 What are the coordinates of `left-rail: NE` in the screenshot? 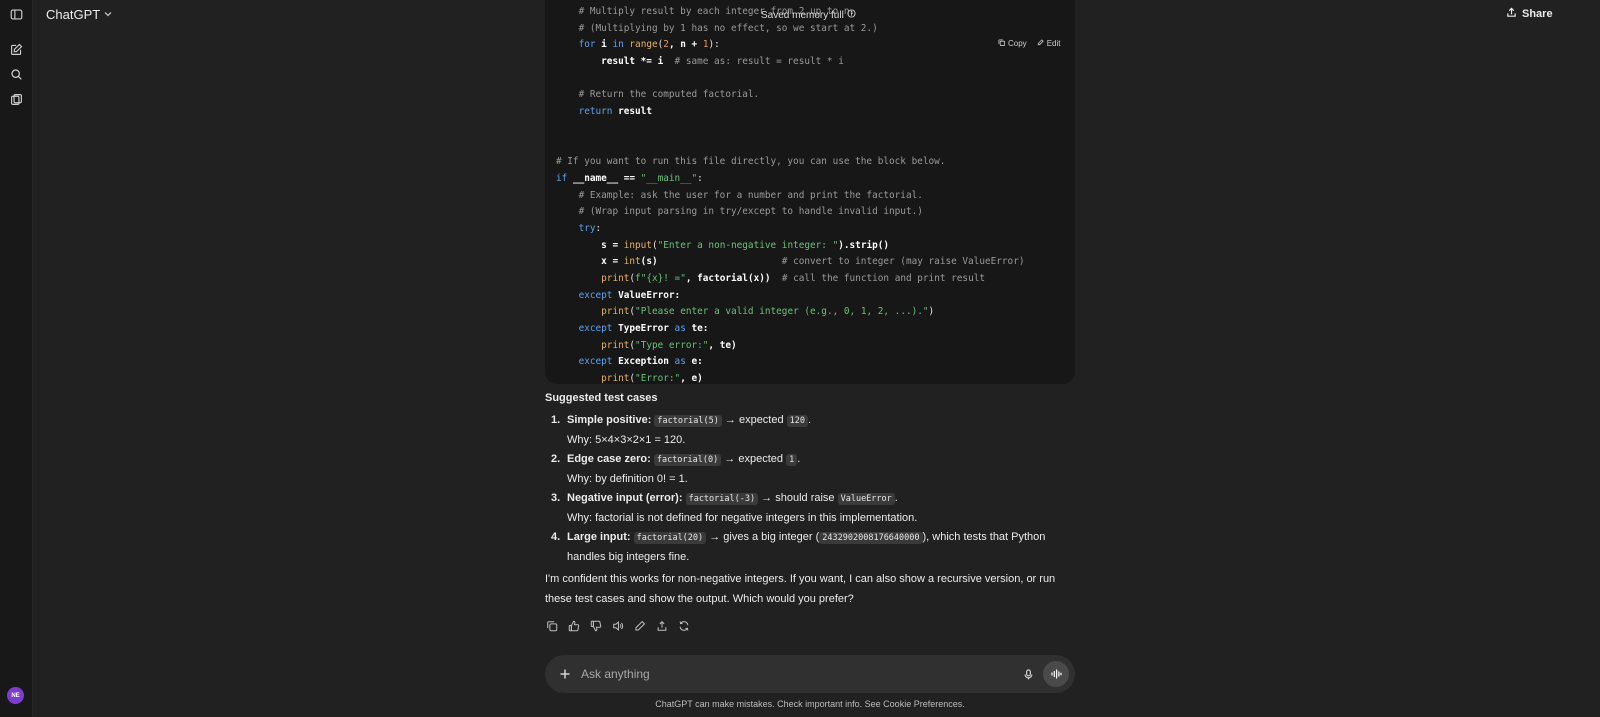 It's located at (16, 358).